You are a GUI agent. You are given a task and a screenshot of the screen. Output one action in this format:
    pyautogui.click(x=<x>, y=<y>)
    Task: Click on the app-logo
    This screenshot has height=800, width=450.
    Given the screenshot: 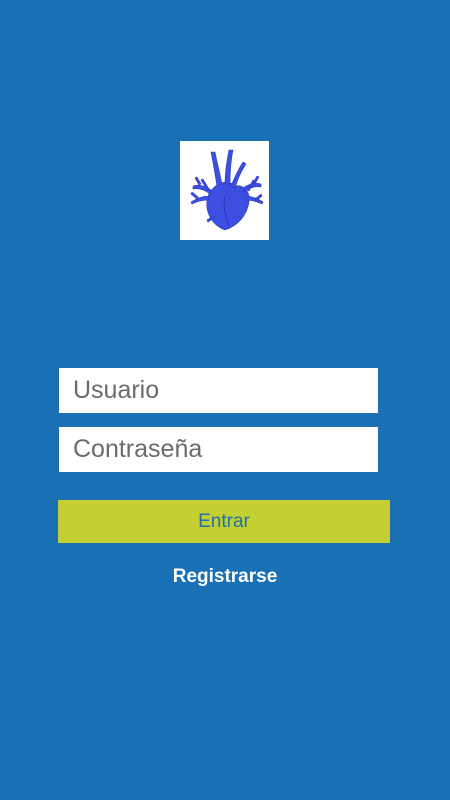 What is the action you would take?
    pyautogui.click(x=224, y=190)
    